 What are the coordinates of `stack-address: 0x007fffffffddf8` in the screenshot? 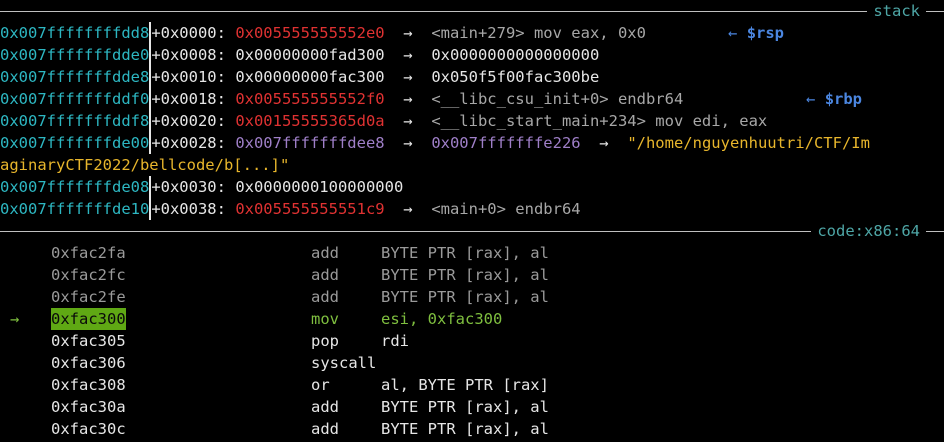 It's located at (75, 121).